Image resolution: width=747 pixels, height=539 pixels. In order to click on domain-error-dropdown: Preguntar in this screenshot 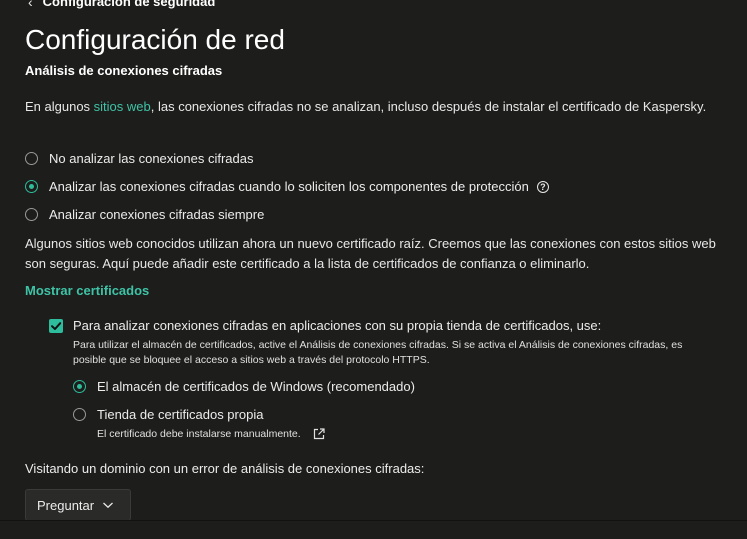, I will do `click(78, 505)`.